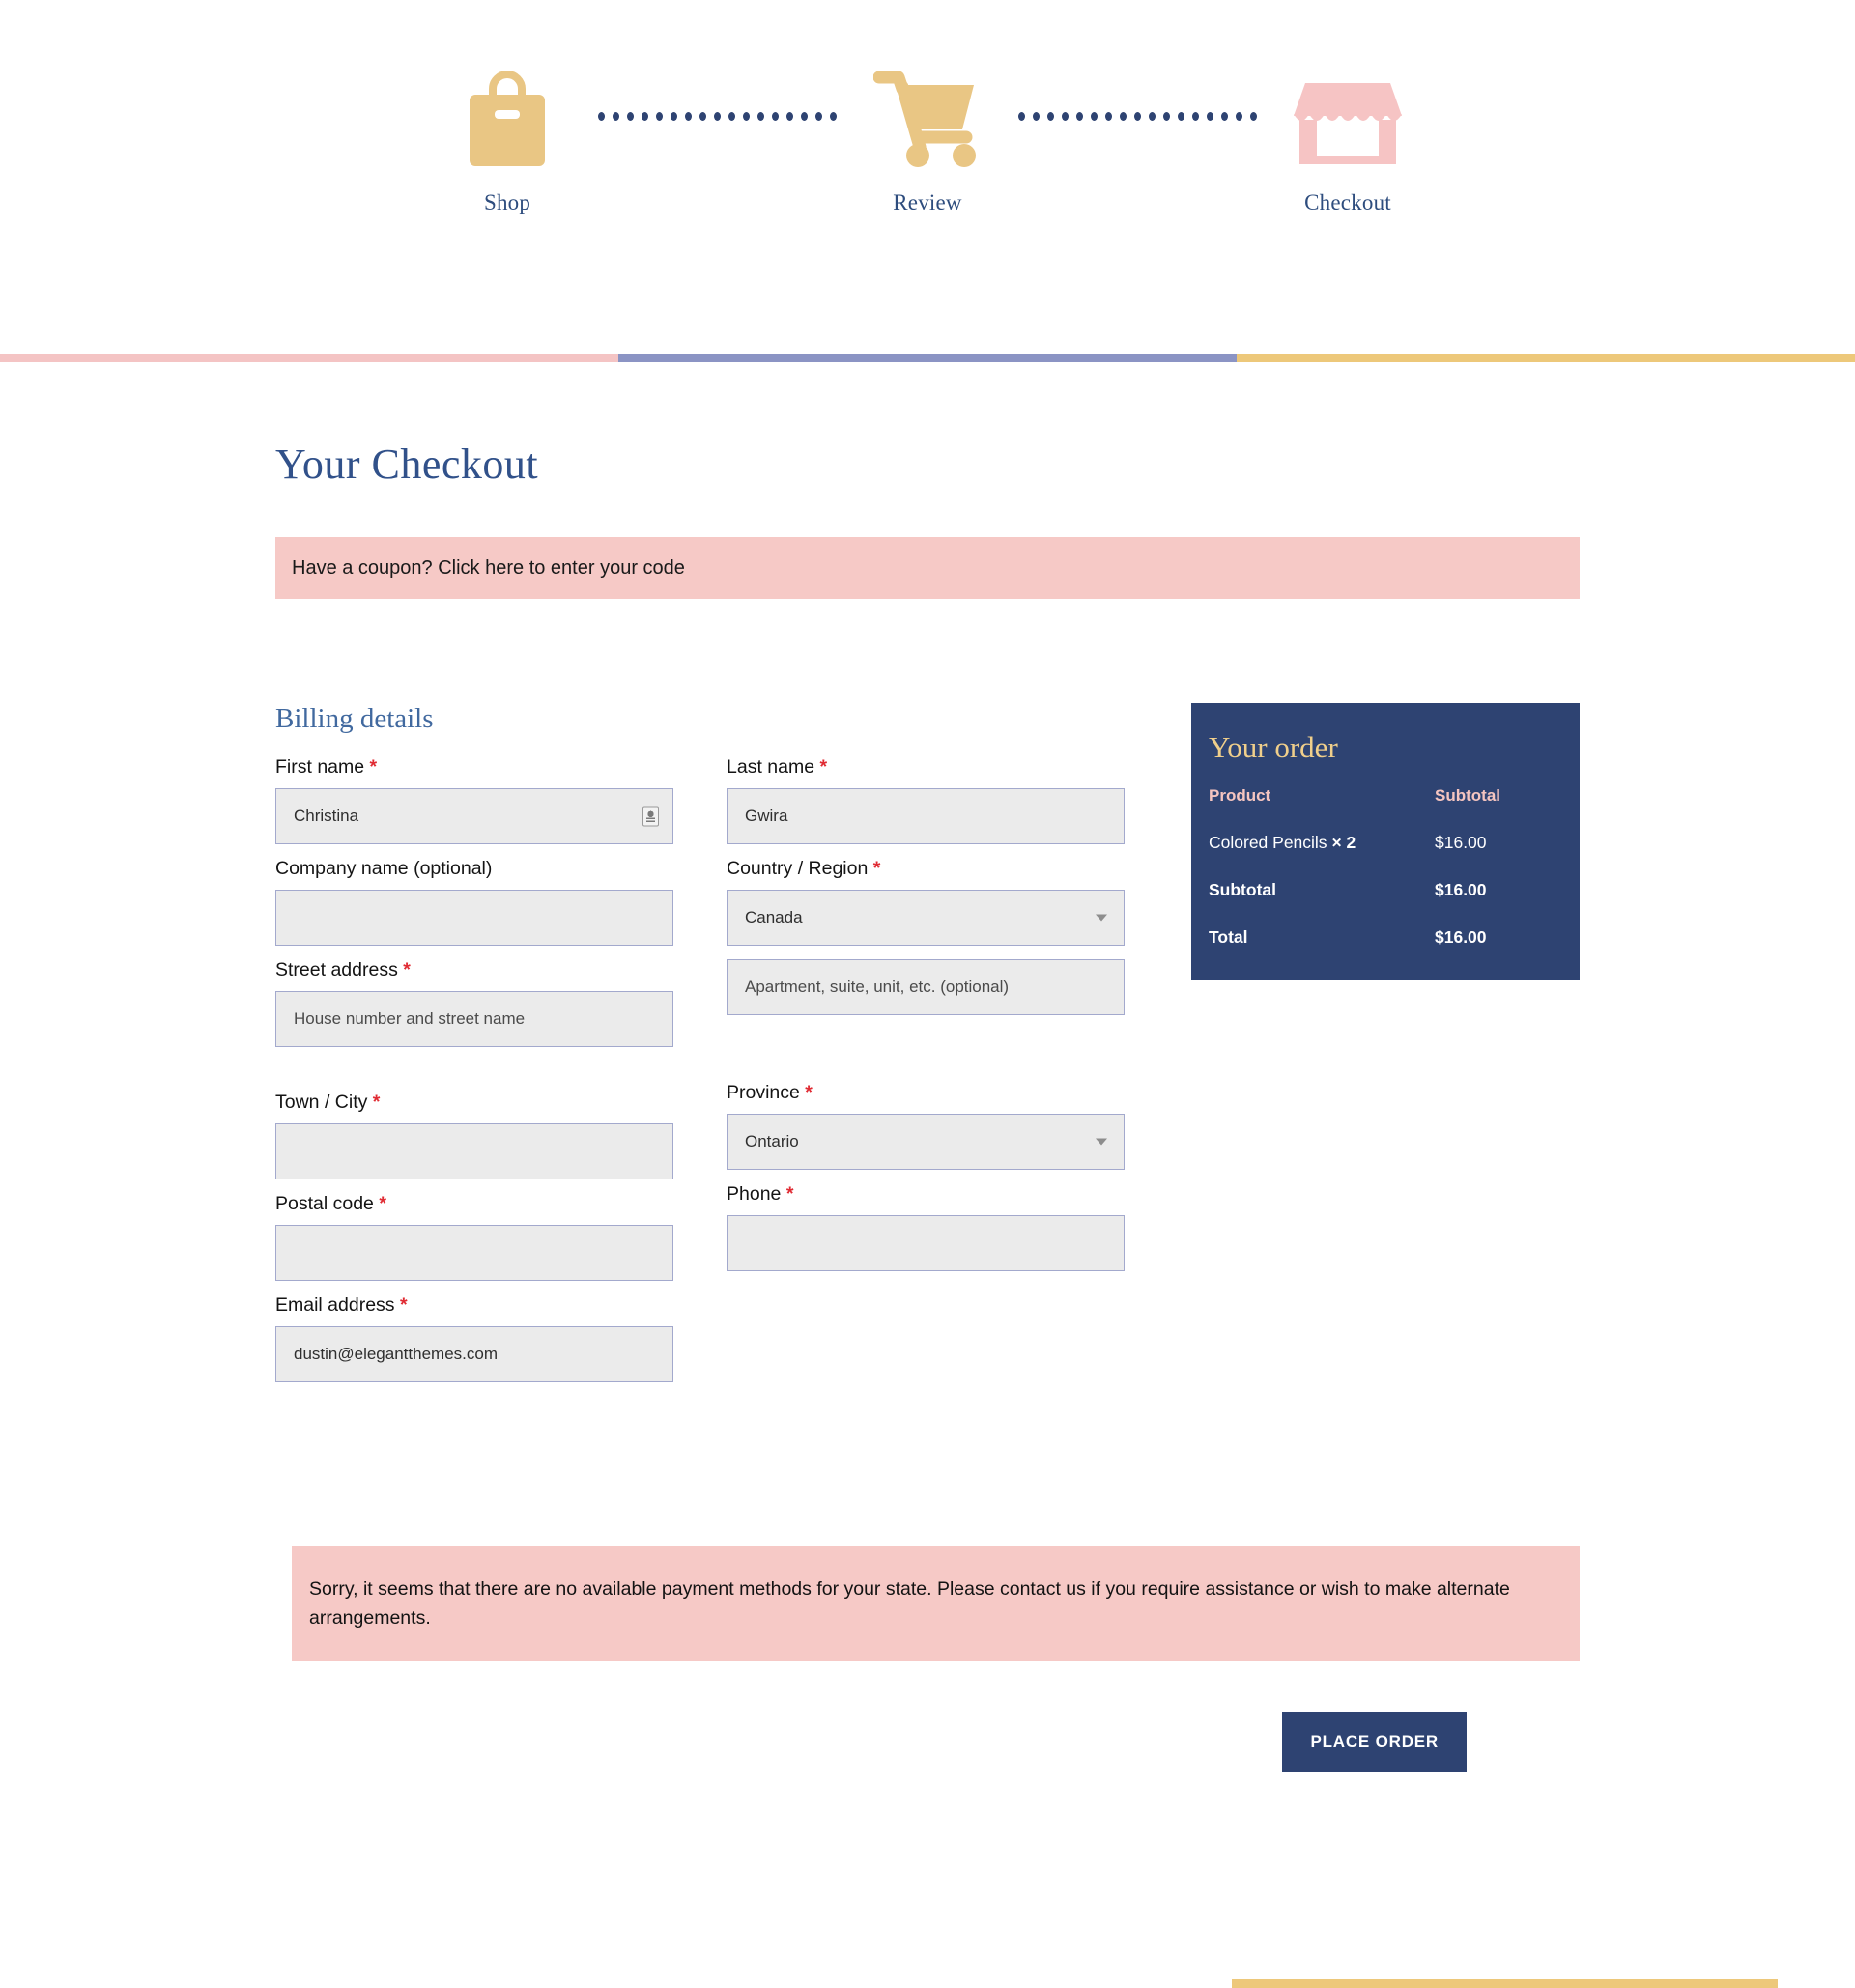  I want to click on field-country-region: Country / Region * Canada, so click(926, 902).